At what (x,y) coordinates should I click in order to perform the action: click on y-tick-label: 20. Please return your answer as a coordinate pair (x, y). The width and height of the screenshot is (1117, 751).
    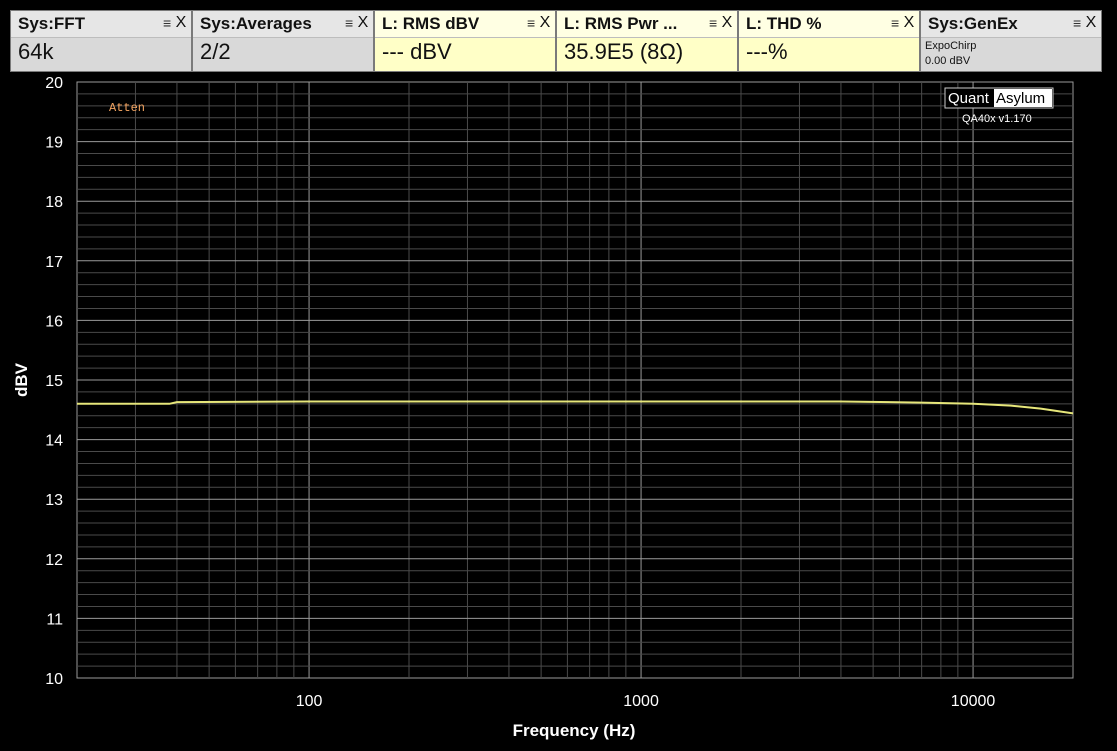
    Looking at the image, I should click on (54, 83).